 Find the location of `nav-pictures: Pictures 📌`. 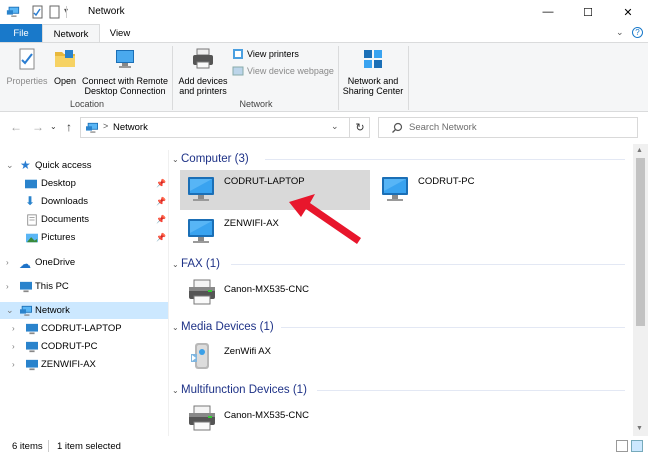

nav-pictures: Pictures 📌 is located at coordinates (84, 237).